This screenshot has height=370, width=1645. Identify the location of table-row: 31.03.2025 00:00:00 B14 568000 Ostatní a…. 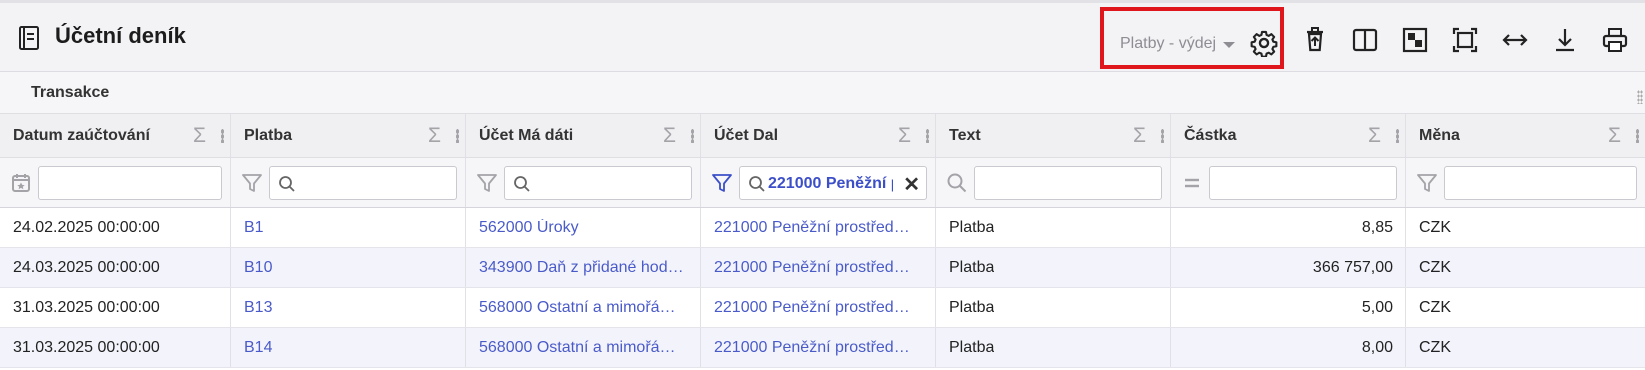
(822, 348).